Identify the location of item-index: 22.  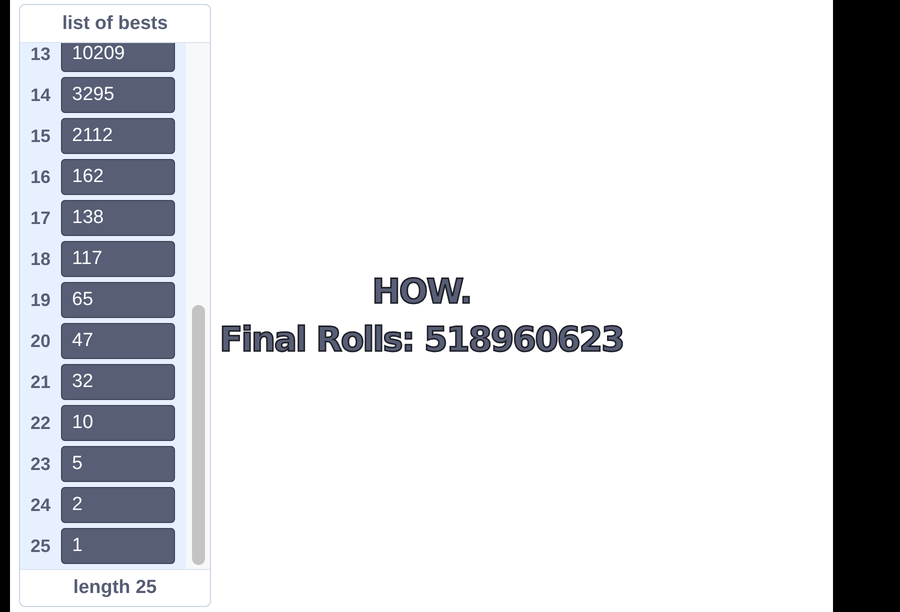
(40, 423).